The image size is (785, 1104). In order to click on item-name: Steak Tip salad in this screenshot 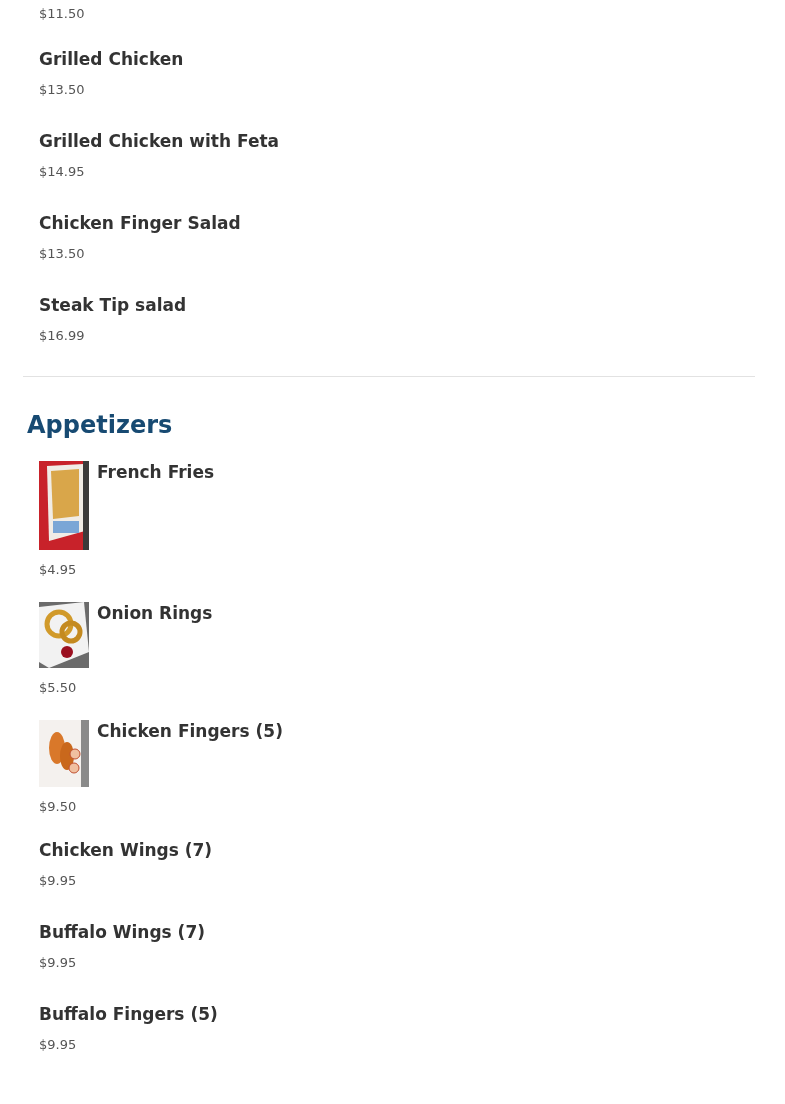, I will do `click(113, 305)`.